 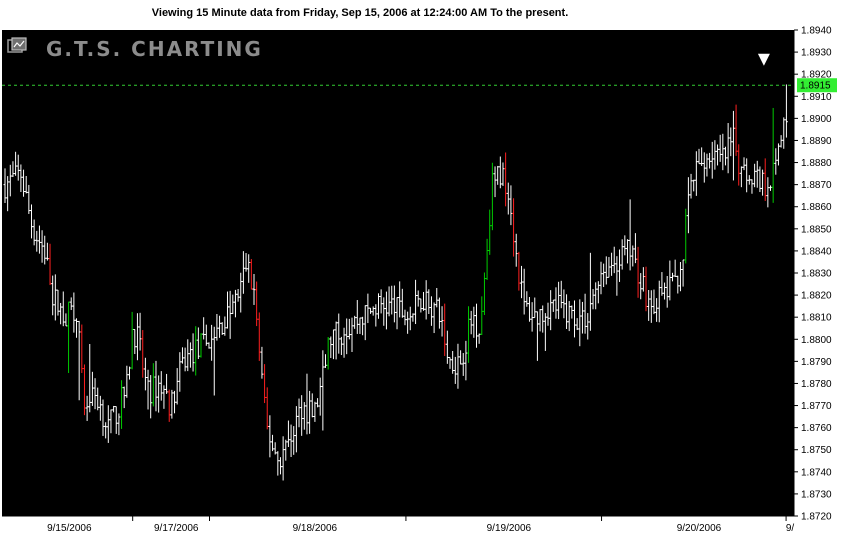 I want to click on x-tick-label: 9/15/2006, so click(x=69, y=528).